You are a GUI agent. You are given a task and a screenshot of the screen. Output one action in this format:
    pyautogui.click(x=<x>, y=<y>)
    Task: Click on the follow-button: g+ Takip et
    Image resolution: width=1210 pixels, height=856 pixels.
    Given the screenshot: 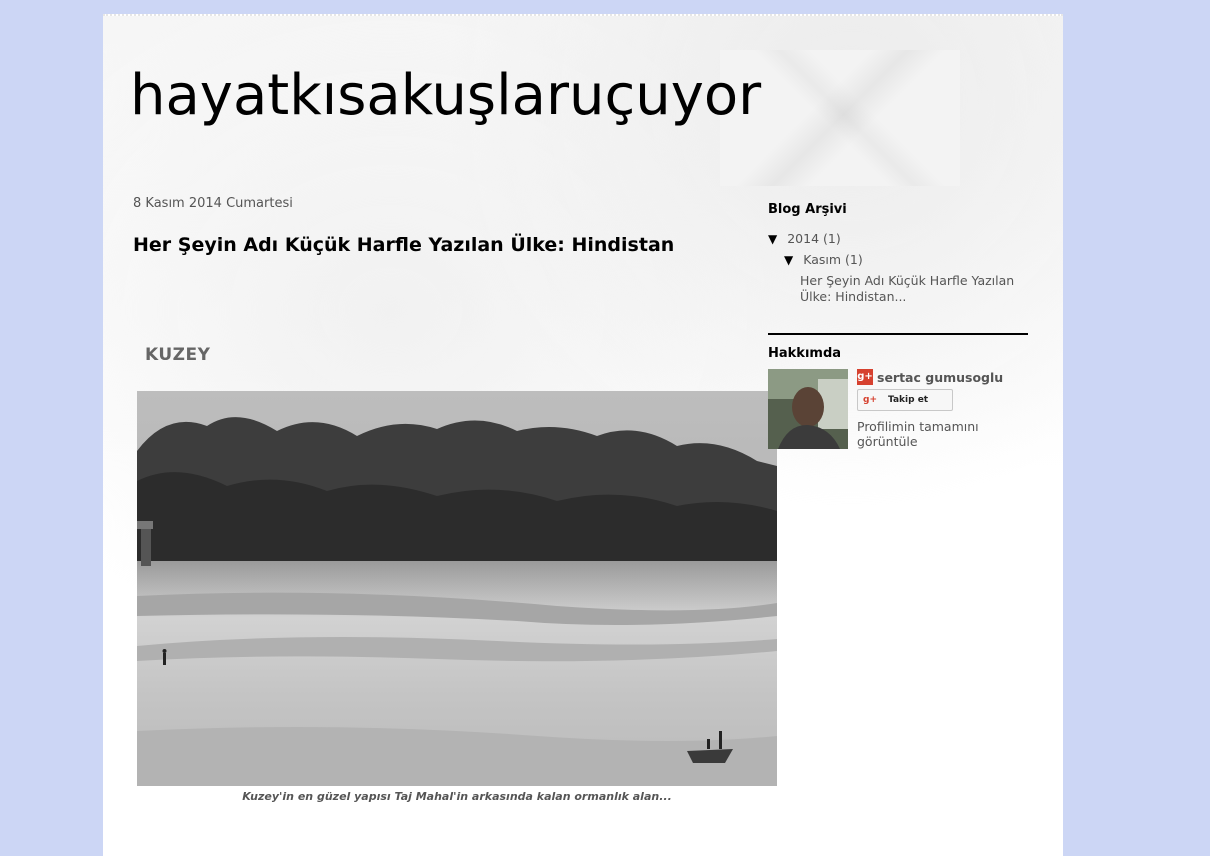 What is the action you would take?
    pyautogui.click(x=905, y=400)
    